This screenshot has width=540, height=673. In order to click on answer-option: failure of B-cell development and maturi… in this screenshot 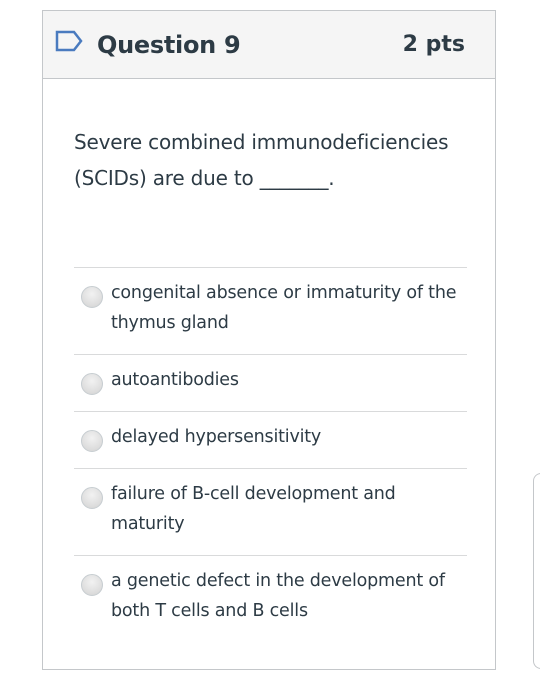, I will do `click(270, 511)`.